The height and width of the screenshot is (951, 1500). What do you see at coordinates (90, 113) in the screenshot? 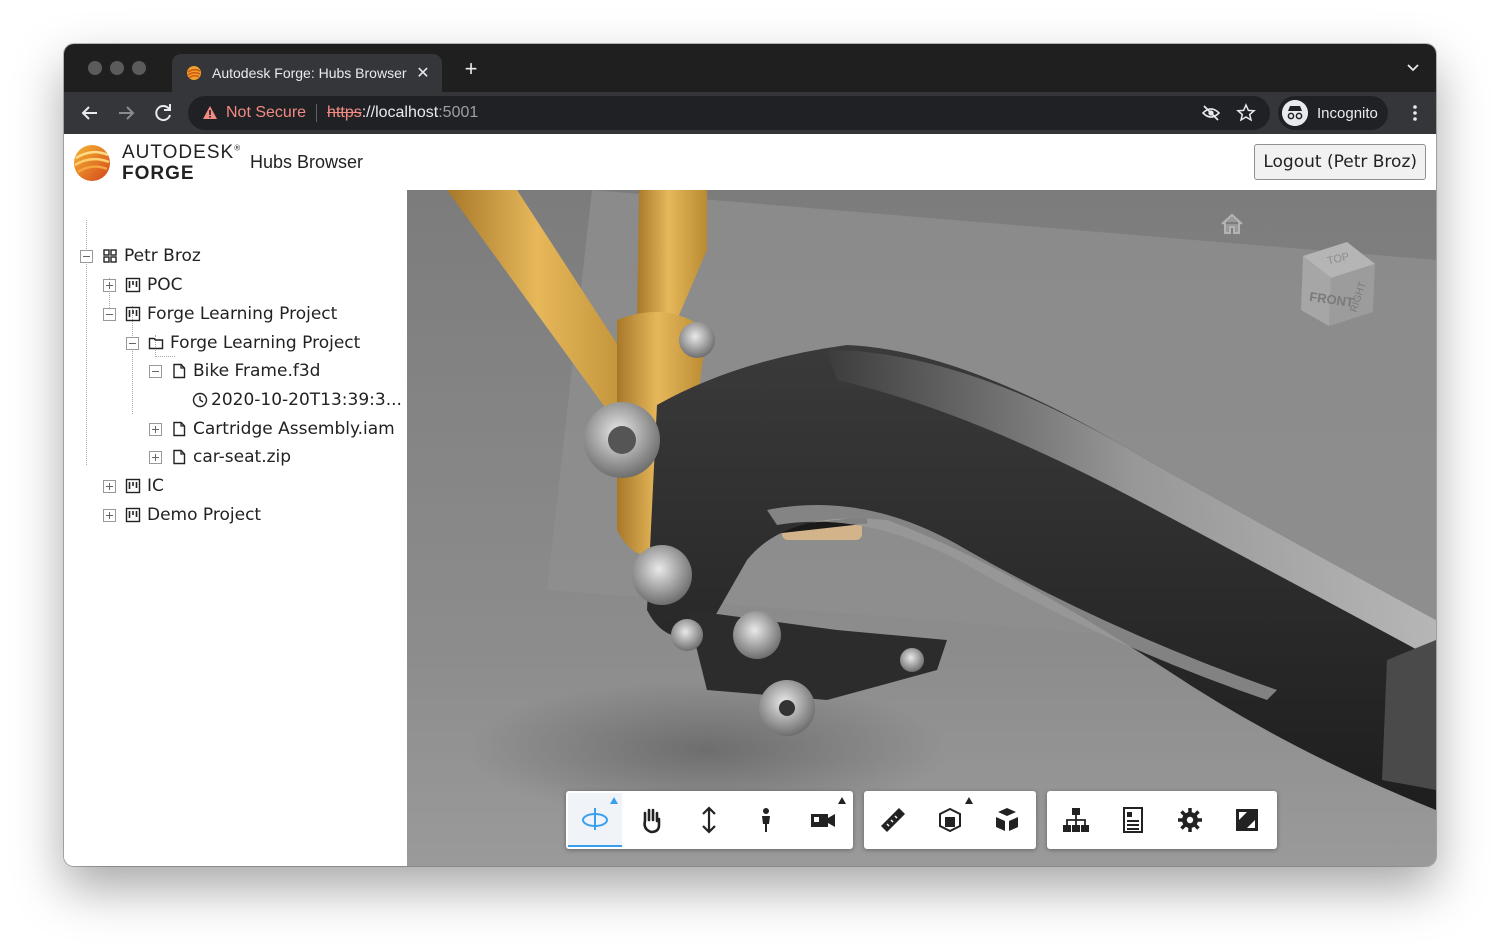
I see `back-arrow-icon` at bounding box center [90, 113].